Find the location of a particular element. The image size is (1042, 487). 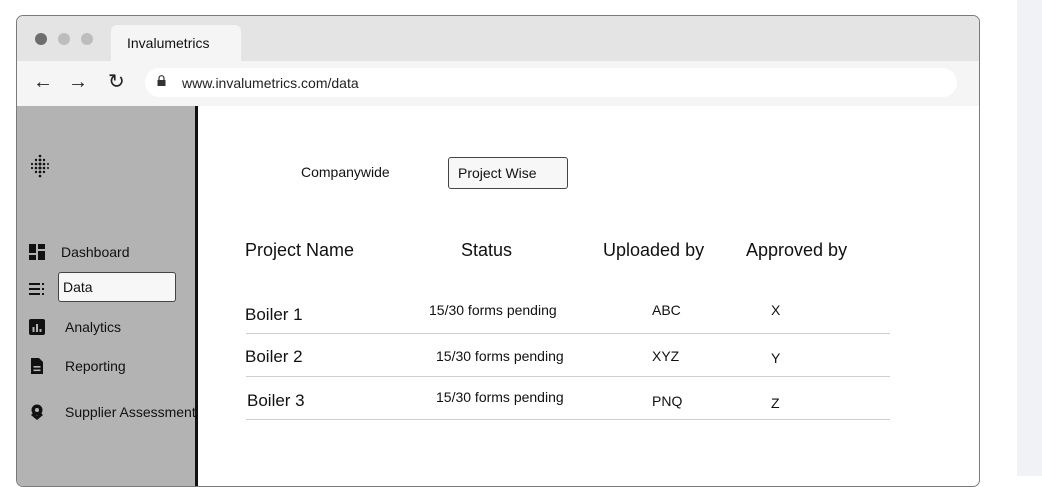

project-wise-label: Project Wise is located at coordinates (497, 173).